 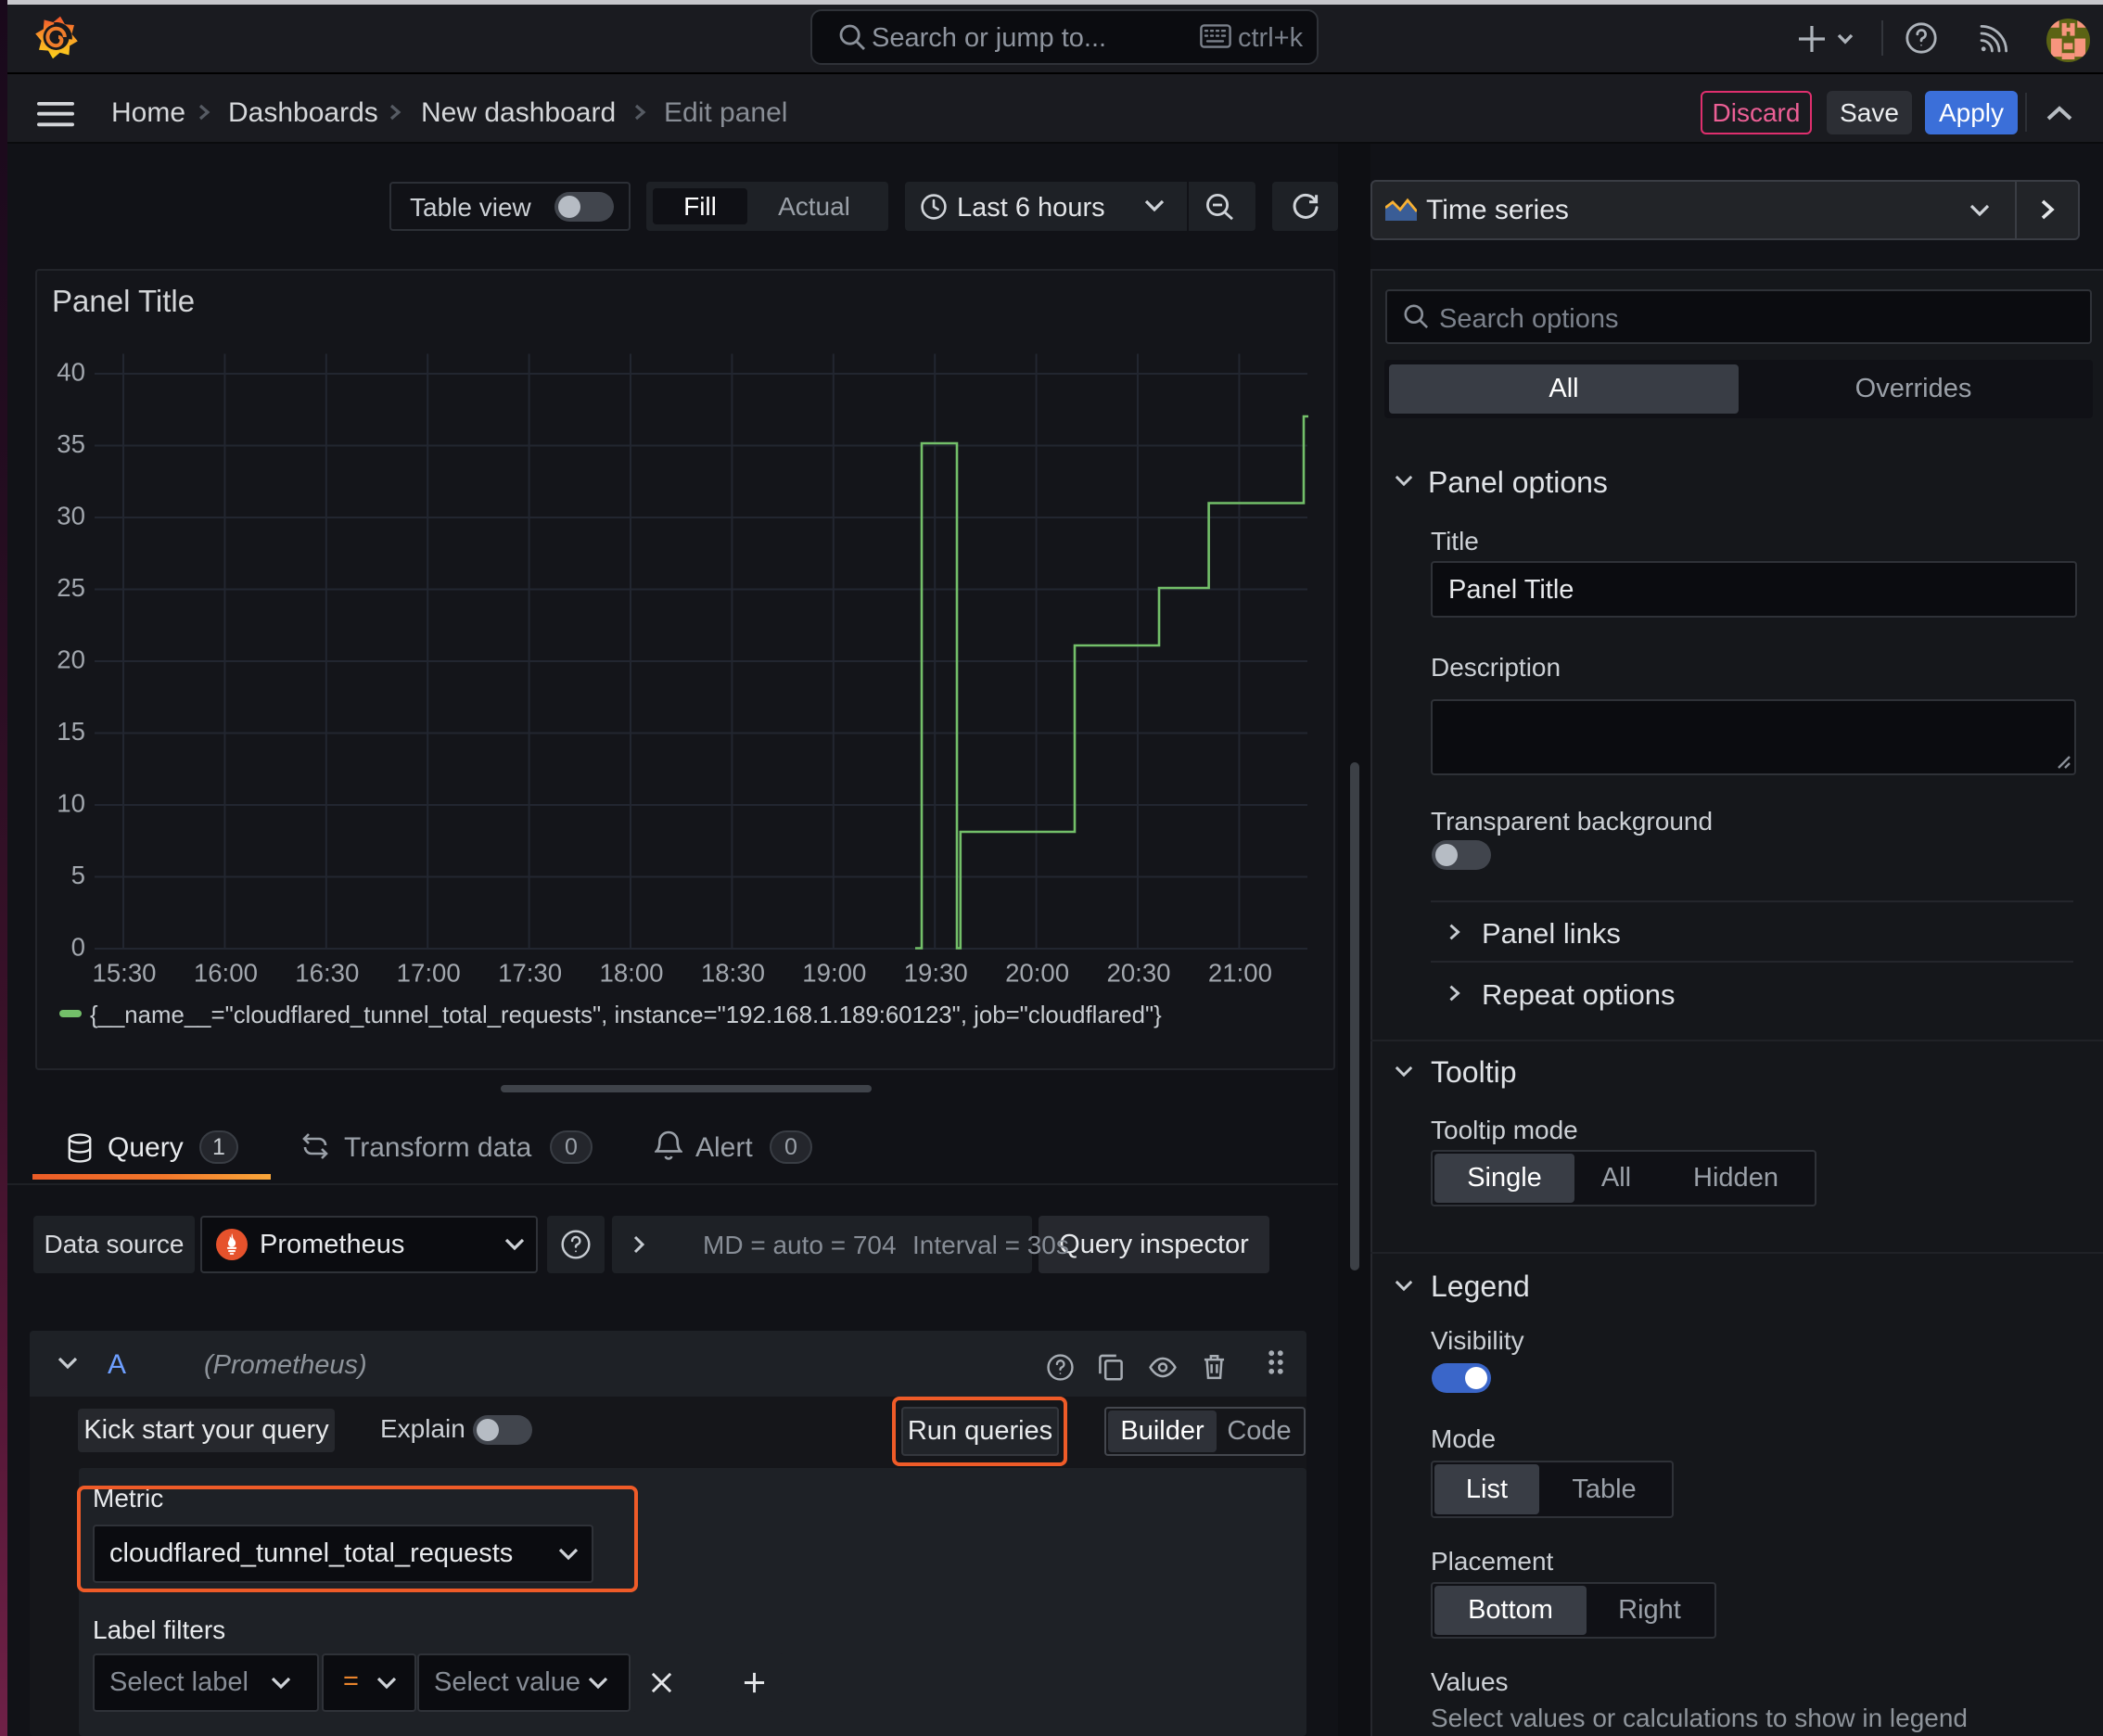 What do you see at coordinates (631, 972) in the screenshot?
I see `svg-text: 18:00` at bounding box center [631, 972].